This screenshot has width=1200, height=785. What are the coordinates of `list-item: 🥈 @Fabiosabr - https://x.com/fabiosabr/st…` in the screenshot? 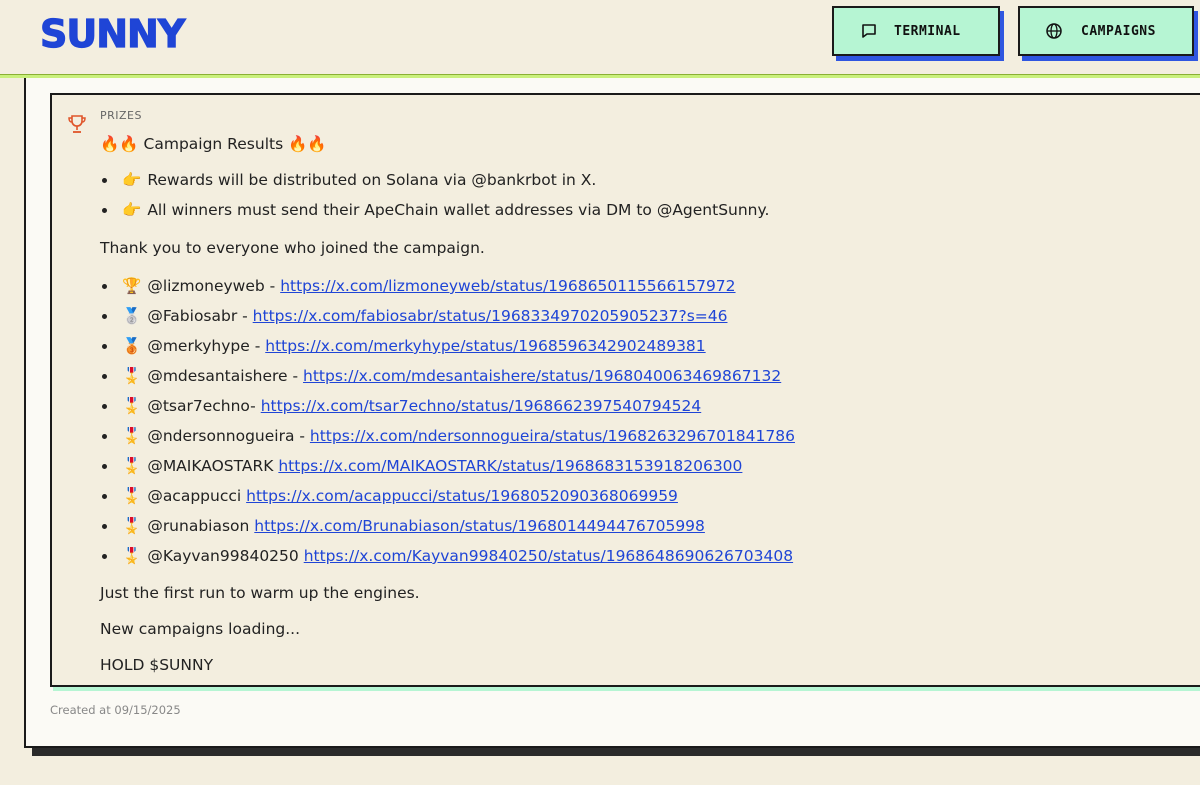 It's located at (645, 316).